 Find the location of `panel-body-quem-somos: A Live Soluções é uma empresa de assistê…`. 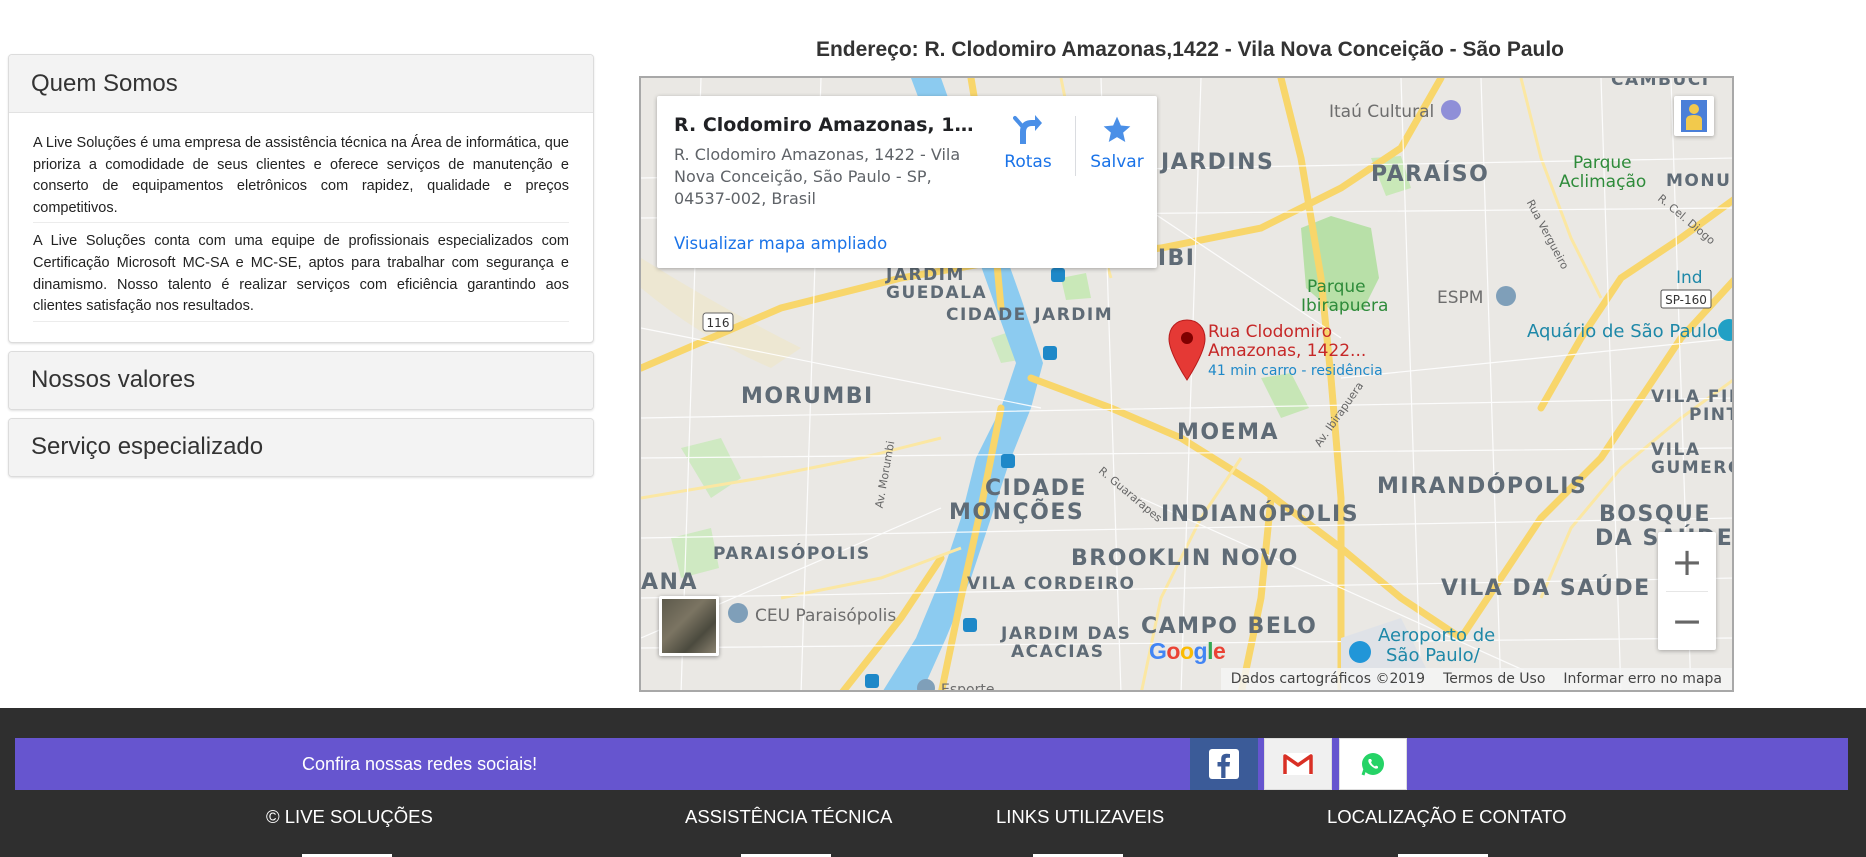

panel-body-quem-somos: A Live Soluções é uma empresa de assistê… is located at coordinates (301, 227).